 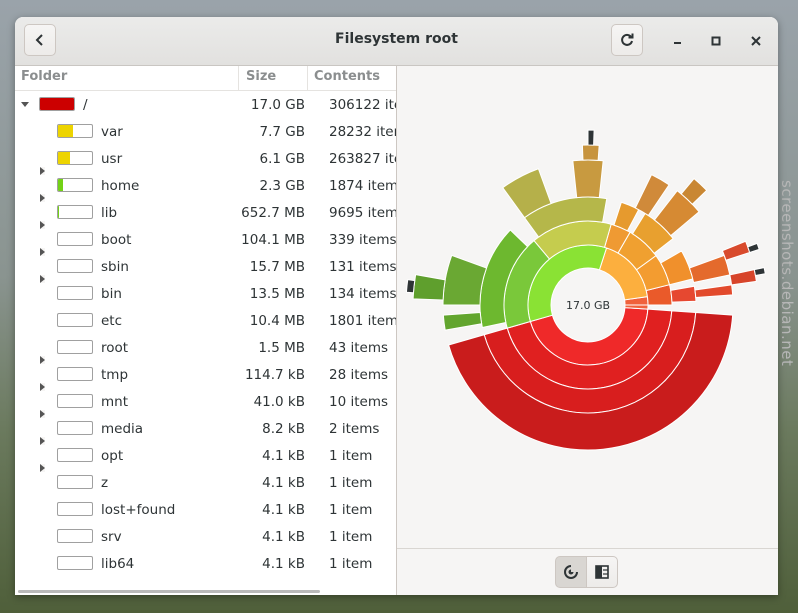 What do you see at coordinates (277, 321) in the screenshot?
I see `folder-size: 10.4 MB` at bounding box center [277, 321].